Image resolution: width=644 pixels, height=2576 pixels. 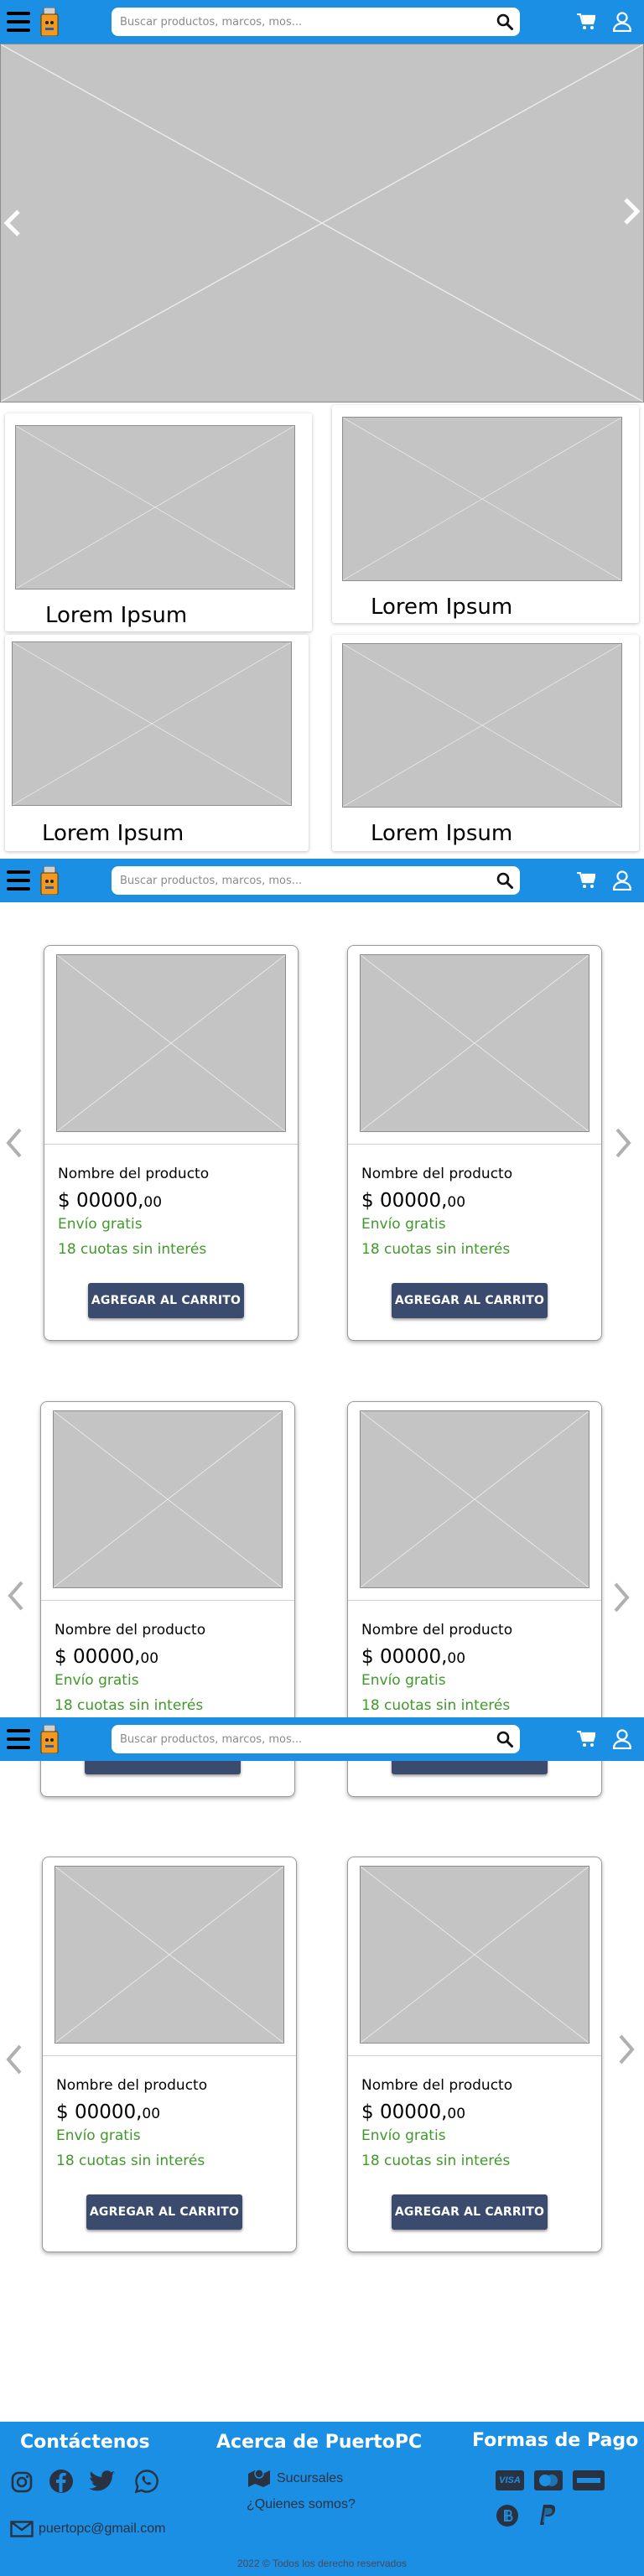 I want to click on amex-icon, so click(x=589, y=2480).